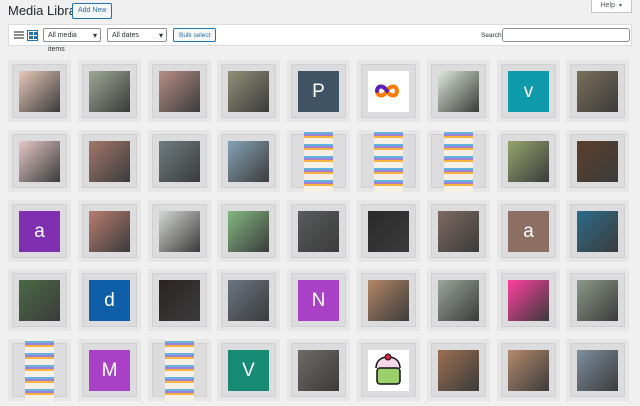 The image size is (640, 406). I want to click on media-attachment-tile: d, so click(109, 300).